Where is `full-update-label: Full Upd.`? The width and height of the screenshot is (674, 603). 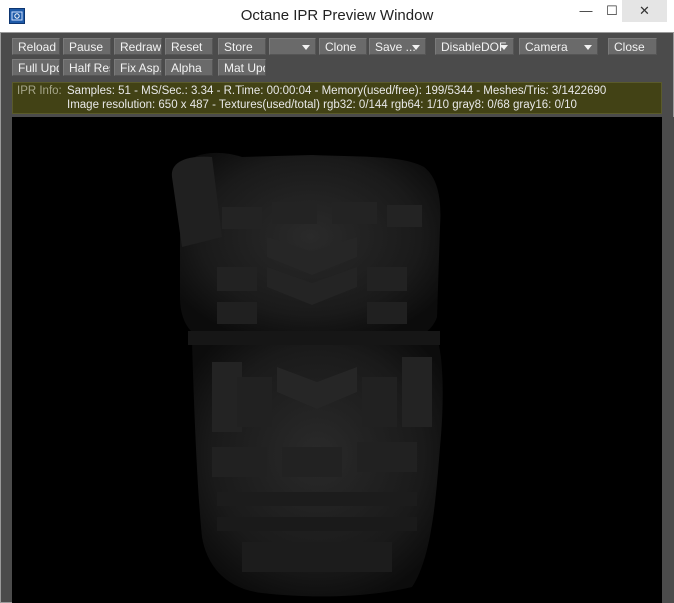
full-update-label: Full Upd. is located at coordinates (38, 68).